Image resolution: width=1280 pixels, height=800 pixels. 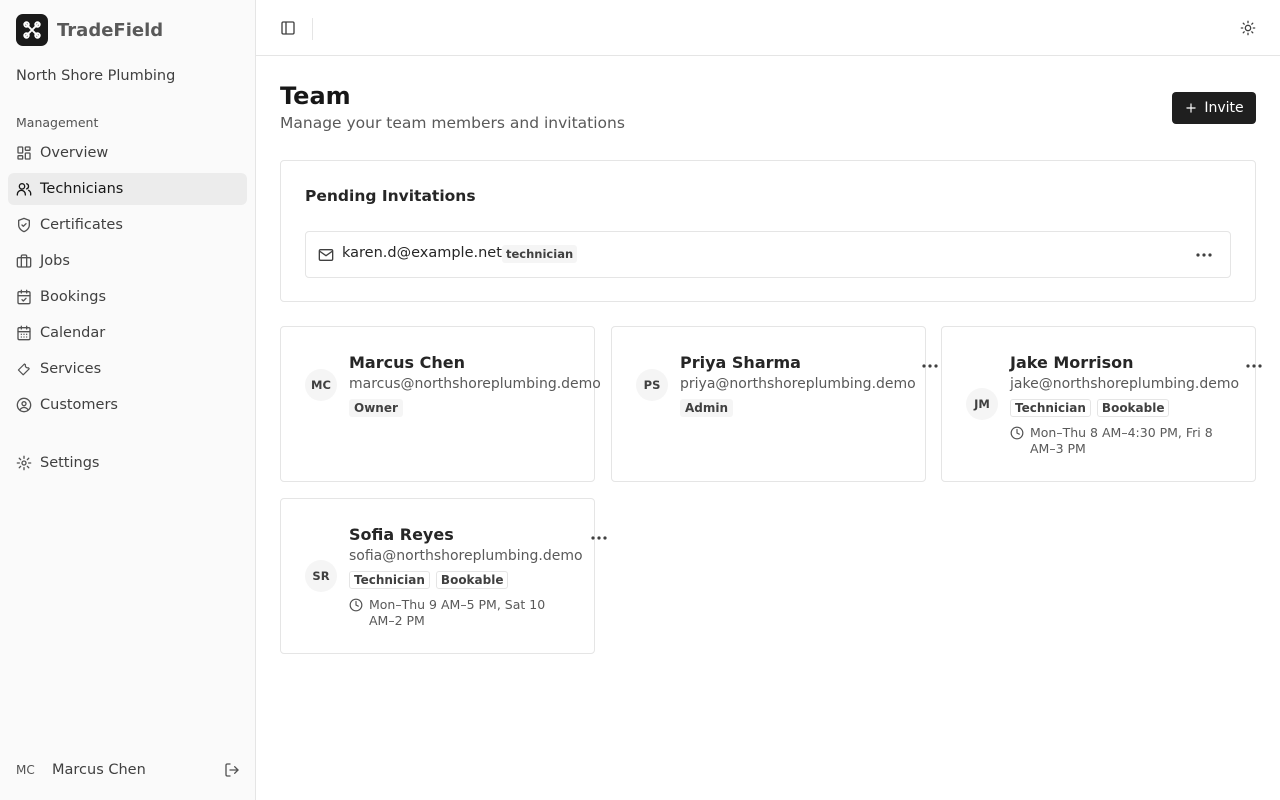 I want to click on avatar: SR, so click(x=321, y=576).